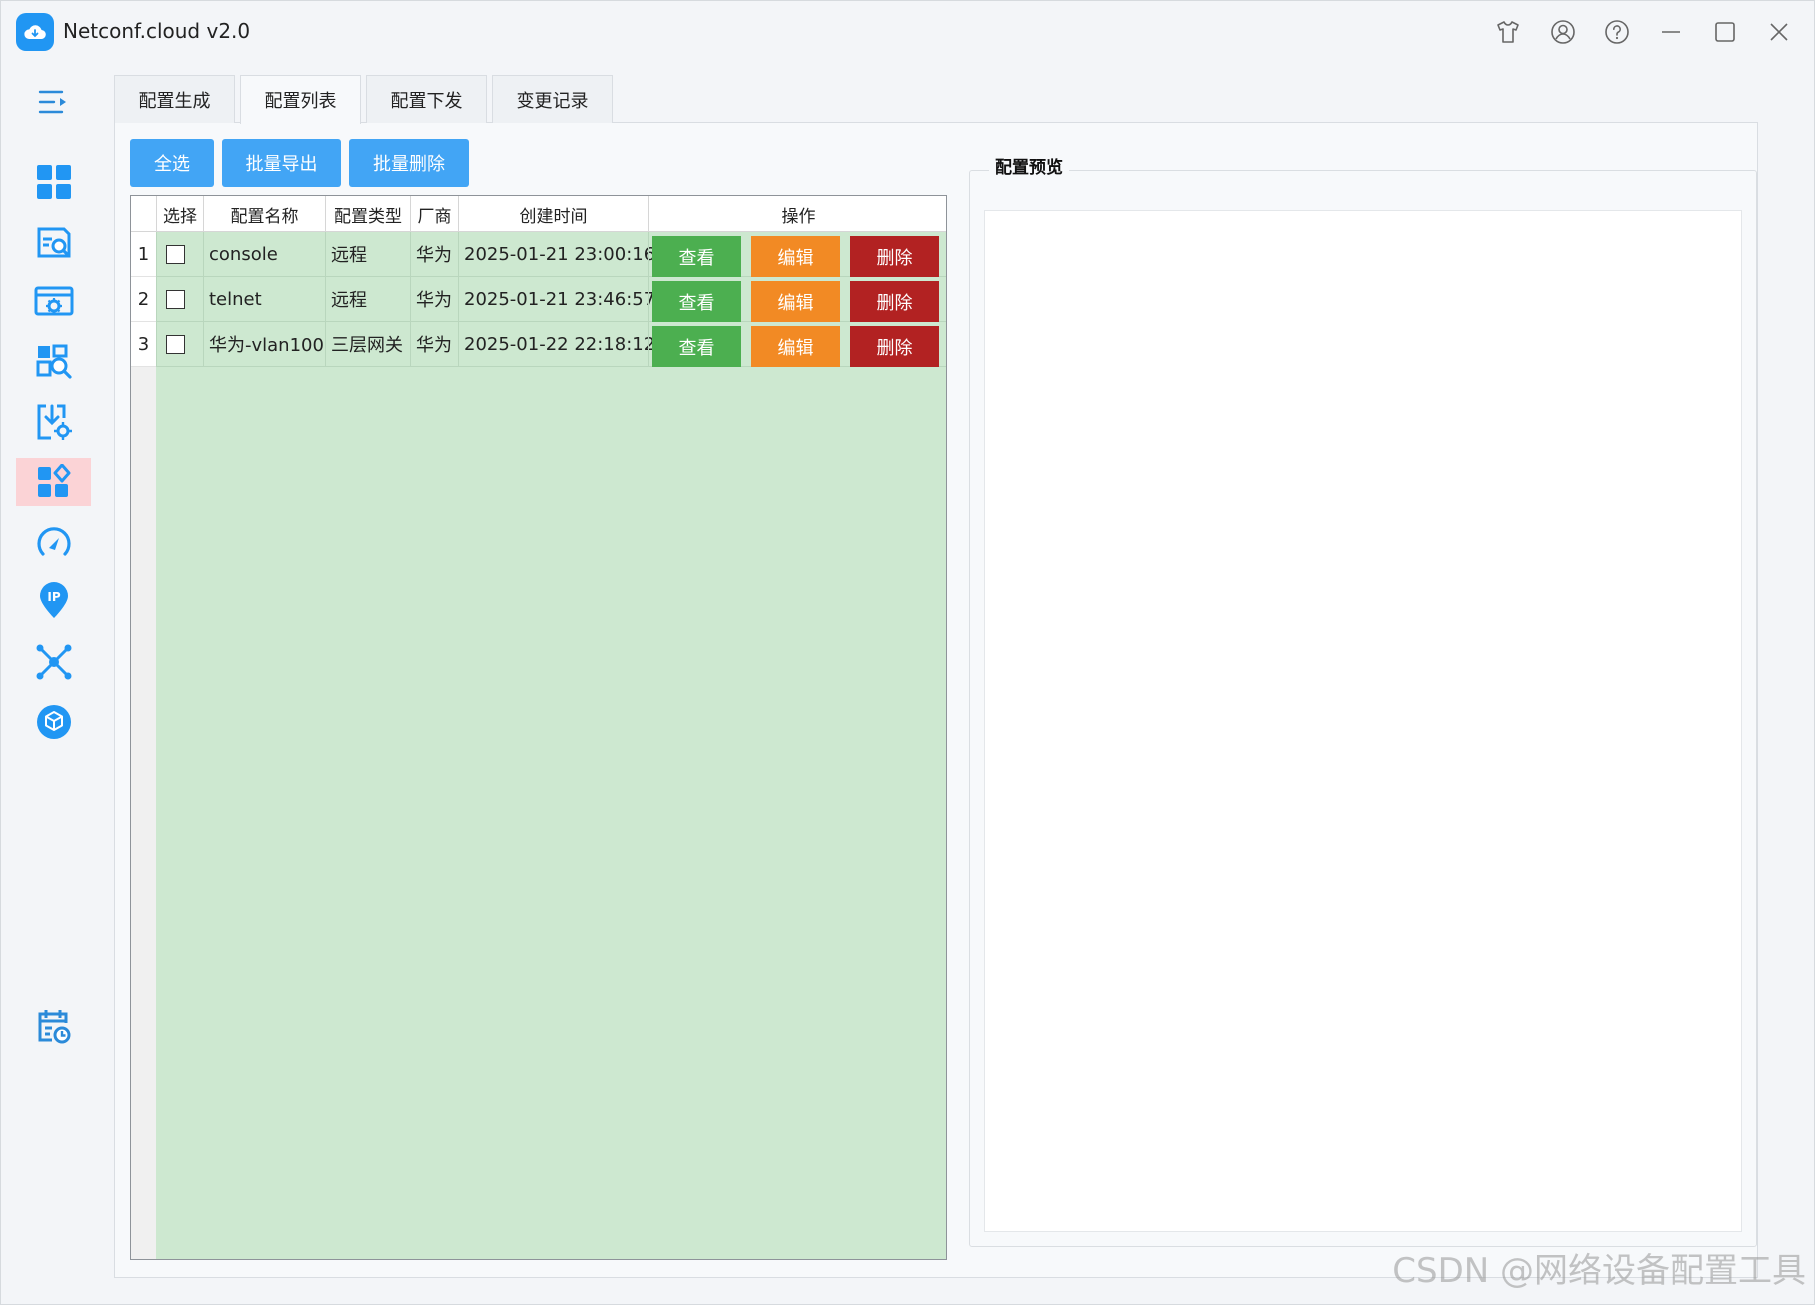 The width and height of the screenshot is (1815, 1305). What do you see at coordinates (367, 344) in the screenshot?
I see `type-cell: 三层网关` at bounding box center [367, 344].